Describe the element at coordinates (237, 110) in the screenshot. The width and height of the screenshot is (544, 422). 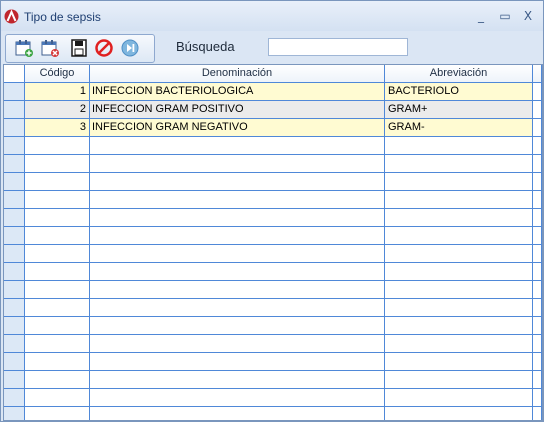
I see `cell-denominacion: INFECCION GRAM POSITIVO` at that location.